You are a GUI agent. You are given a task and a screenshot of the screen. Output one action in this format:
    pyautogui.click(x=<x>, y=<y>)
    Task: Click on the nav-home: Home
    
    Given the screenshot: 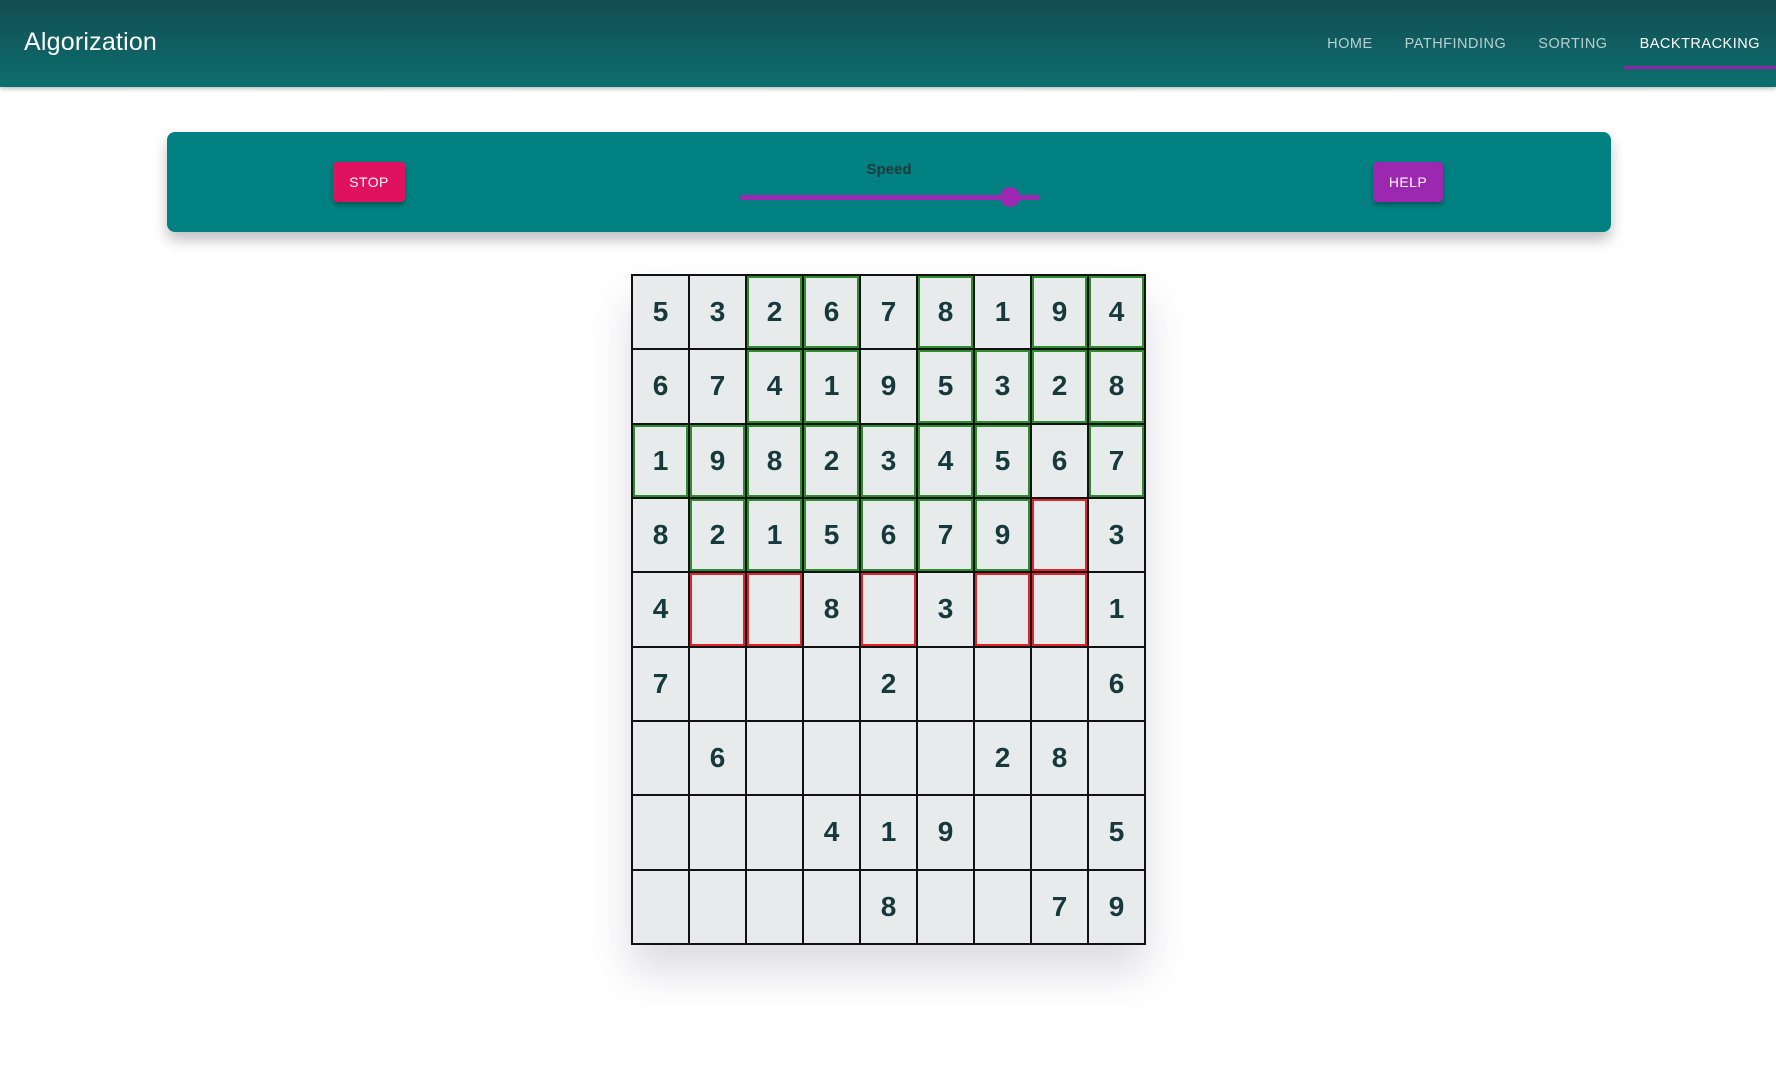 What is the action you would take?
    pyautogui.click(x=1350, y=43)
    